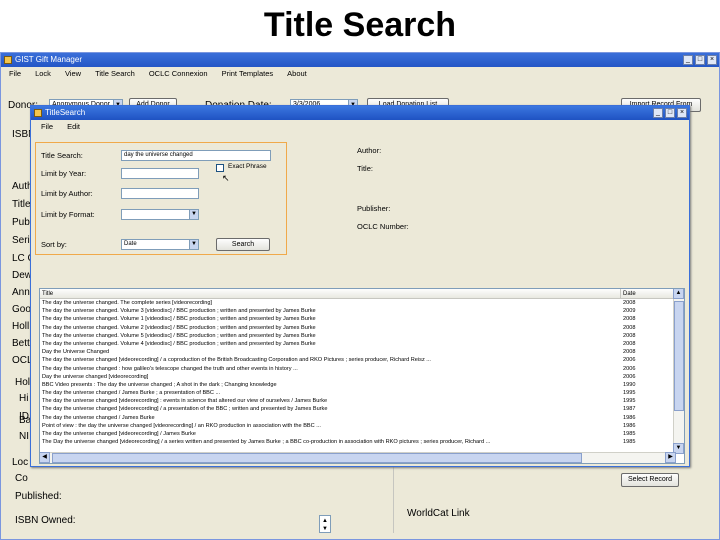 The width and height of the screenshot is (720, 540). Describe the element at coordinates (393, 498) in the screenshot. I see `divider` at that location.